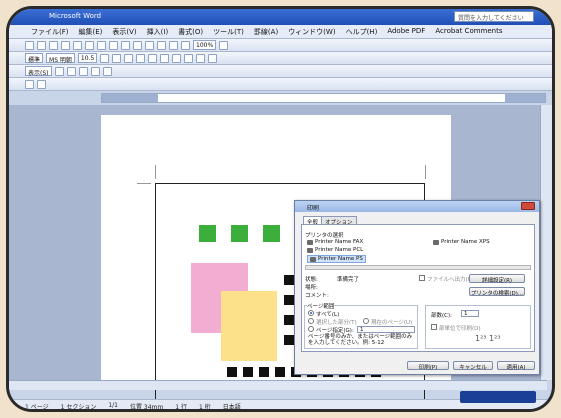  I want to click on crop-mark, so click(144, 183).